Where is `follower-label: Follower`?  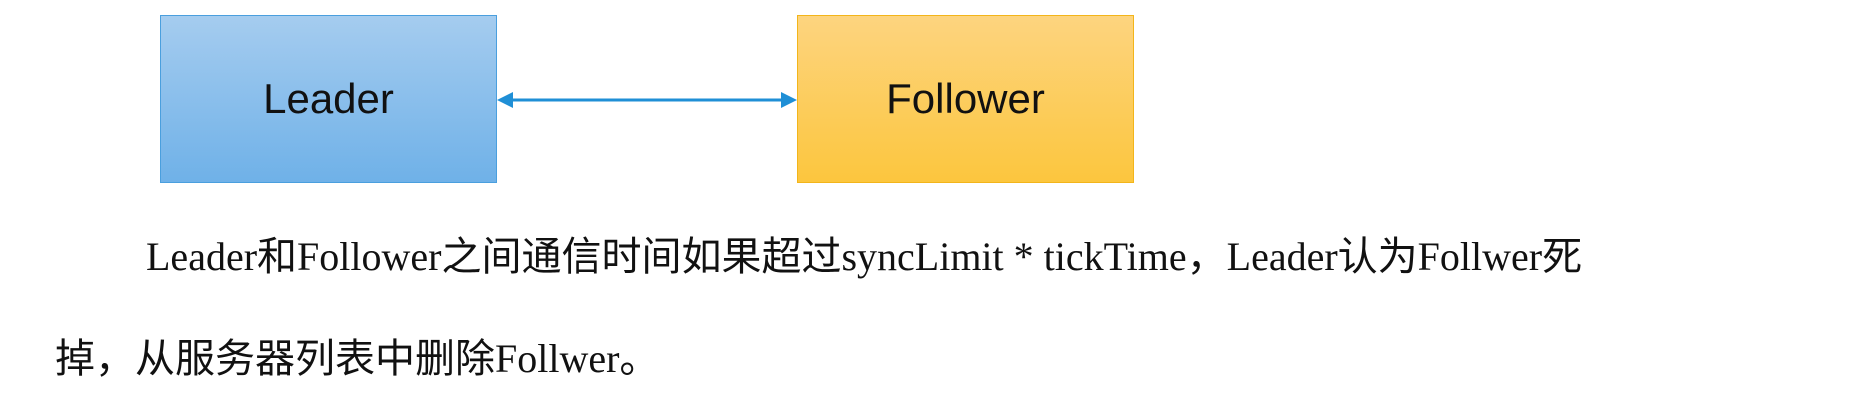
follower-label: Follower is located at coordinates (965, 98).